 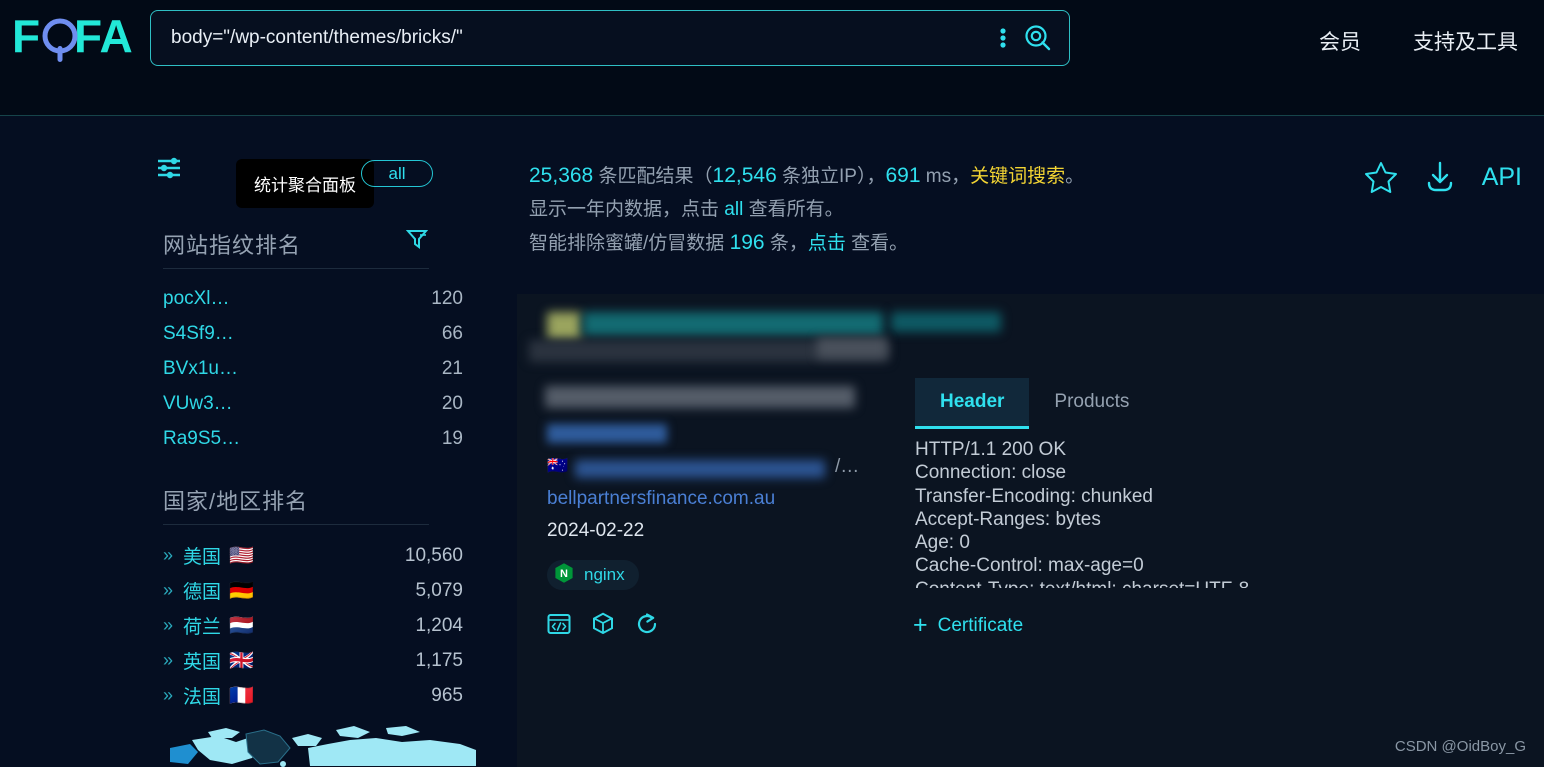 I want to click on summary-text: 条，, so click(x=786, y=243).